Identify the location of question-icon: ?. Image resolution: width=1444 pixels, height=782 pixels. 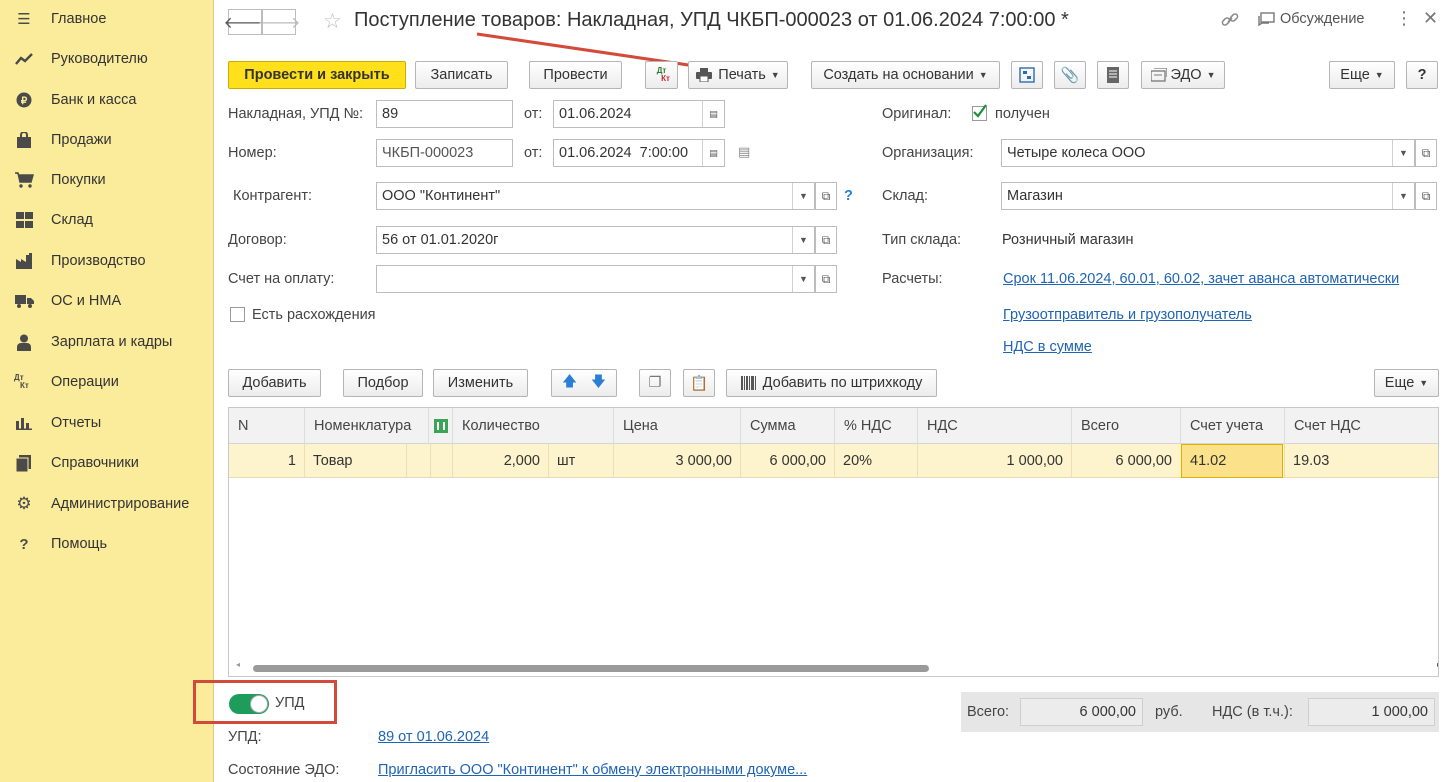
(848, 196).